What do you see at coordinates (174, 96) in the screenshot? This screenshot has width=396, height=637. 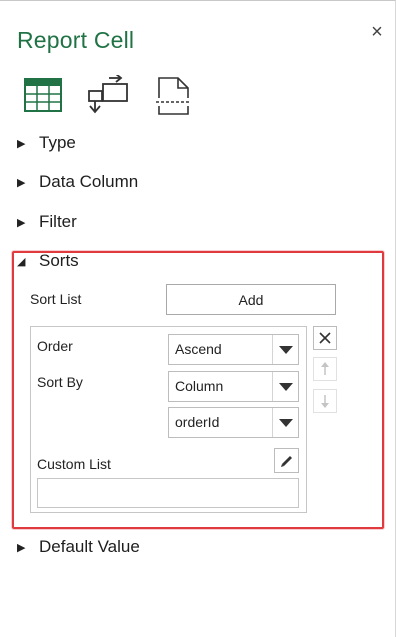 I see `page-layout-icon` at bounding box center [174, 96].